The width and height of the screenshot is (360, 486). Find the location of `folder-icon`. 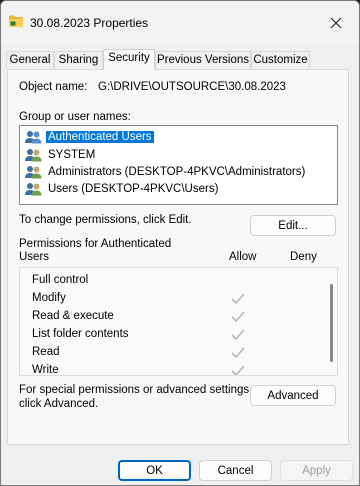

folder-icon is located at coordinates (16, 21).